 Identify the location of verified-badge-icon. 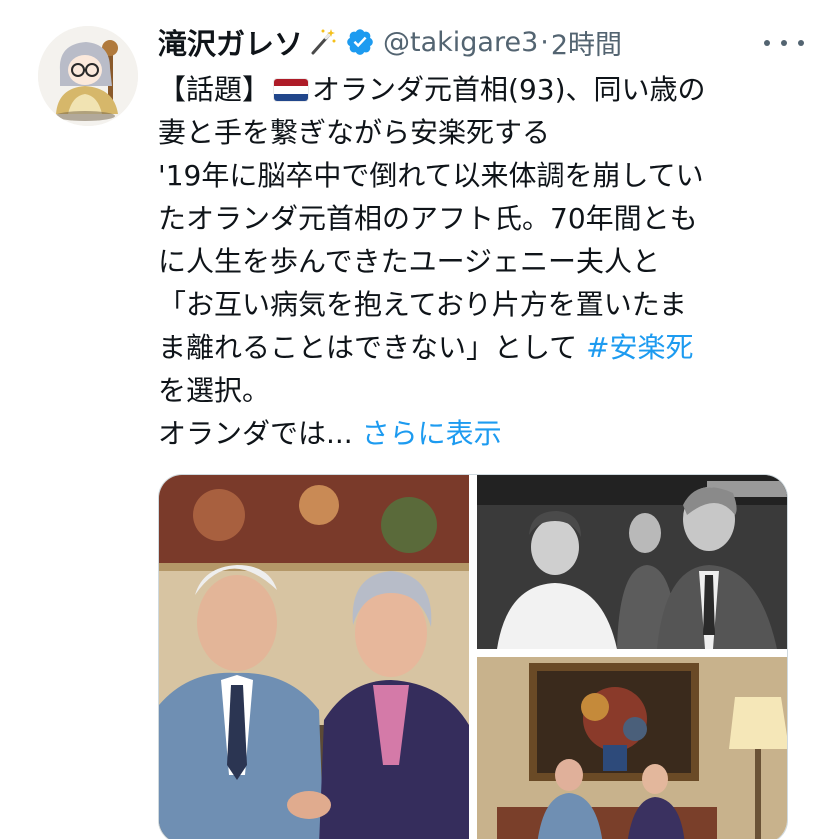
(360, 42).